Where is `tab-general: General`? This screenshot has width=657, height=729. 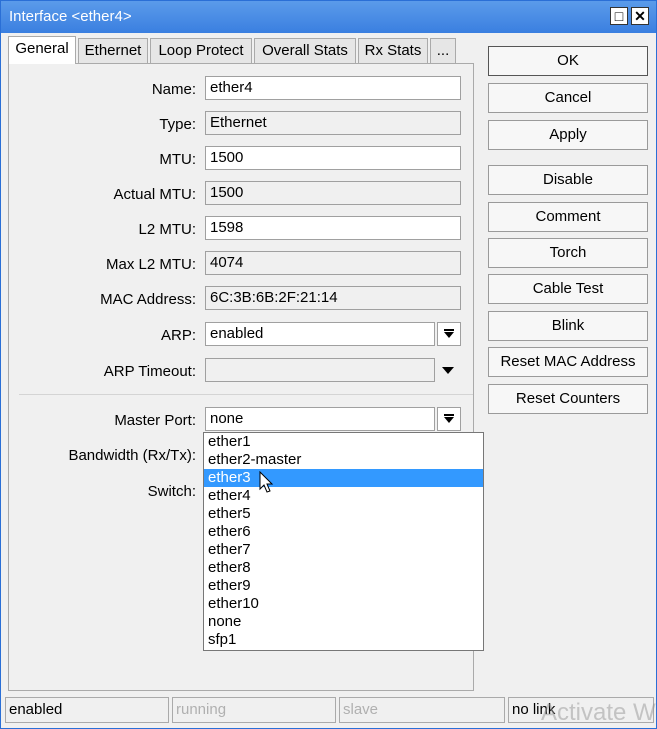 tab-general: General is located at coordinates (42, 50).